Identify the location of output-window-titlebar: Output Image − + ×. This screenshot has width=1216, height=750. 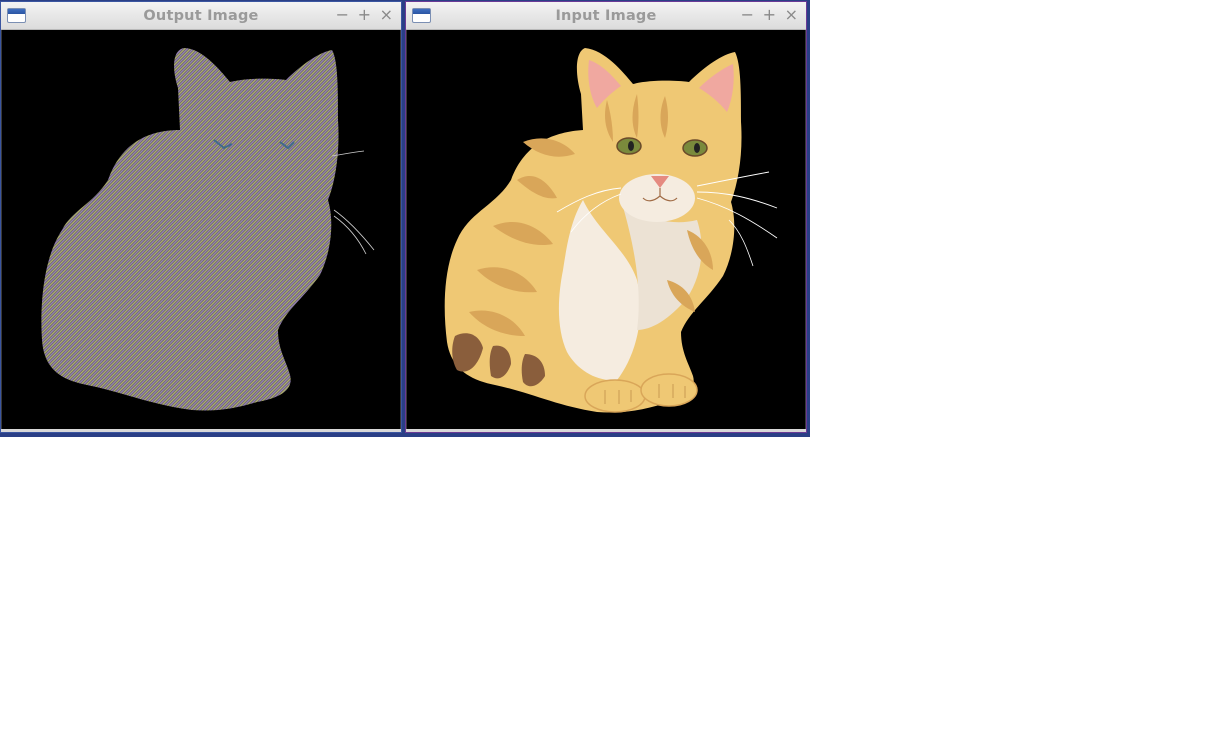
(201, 16).